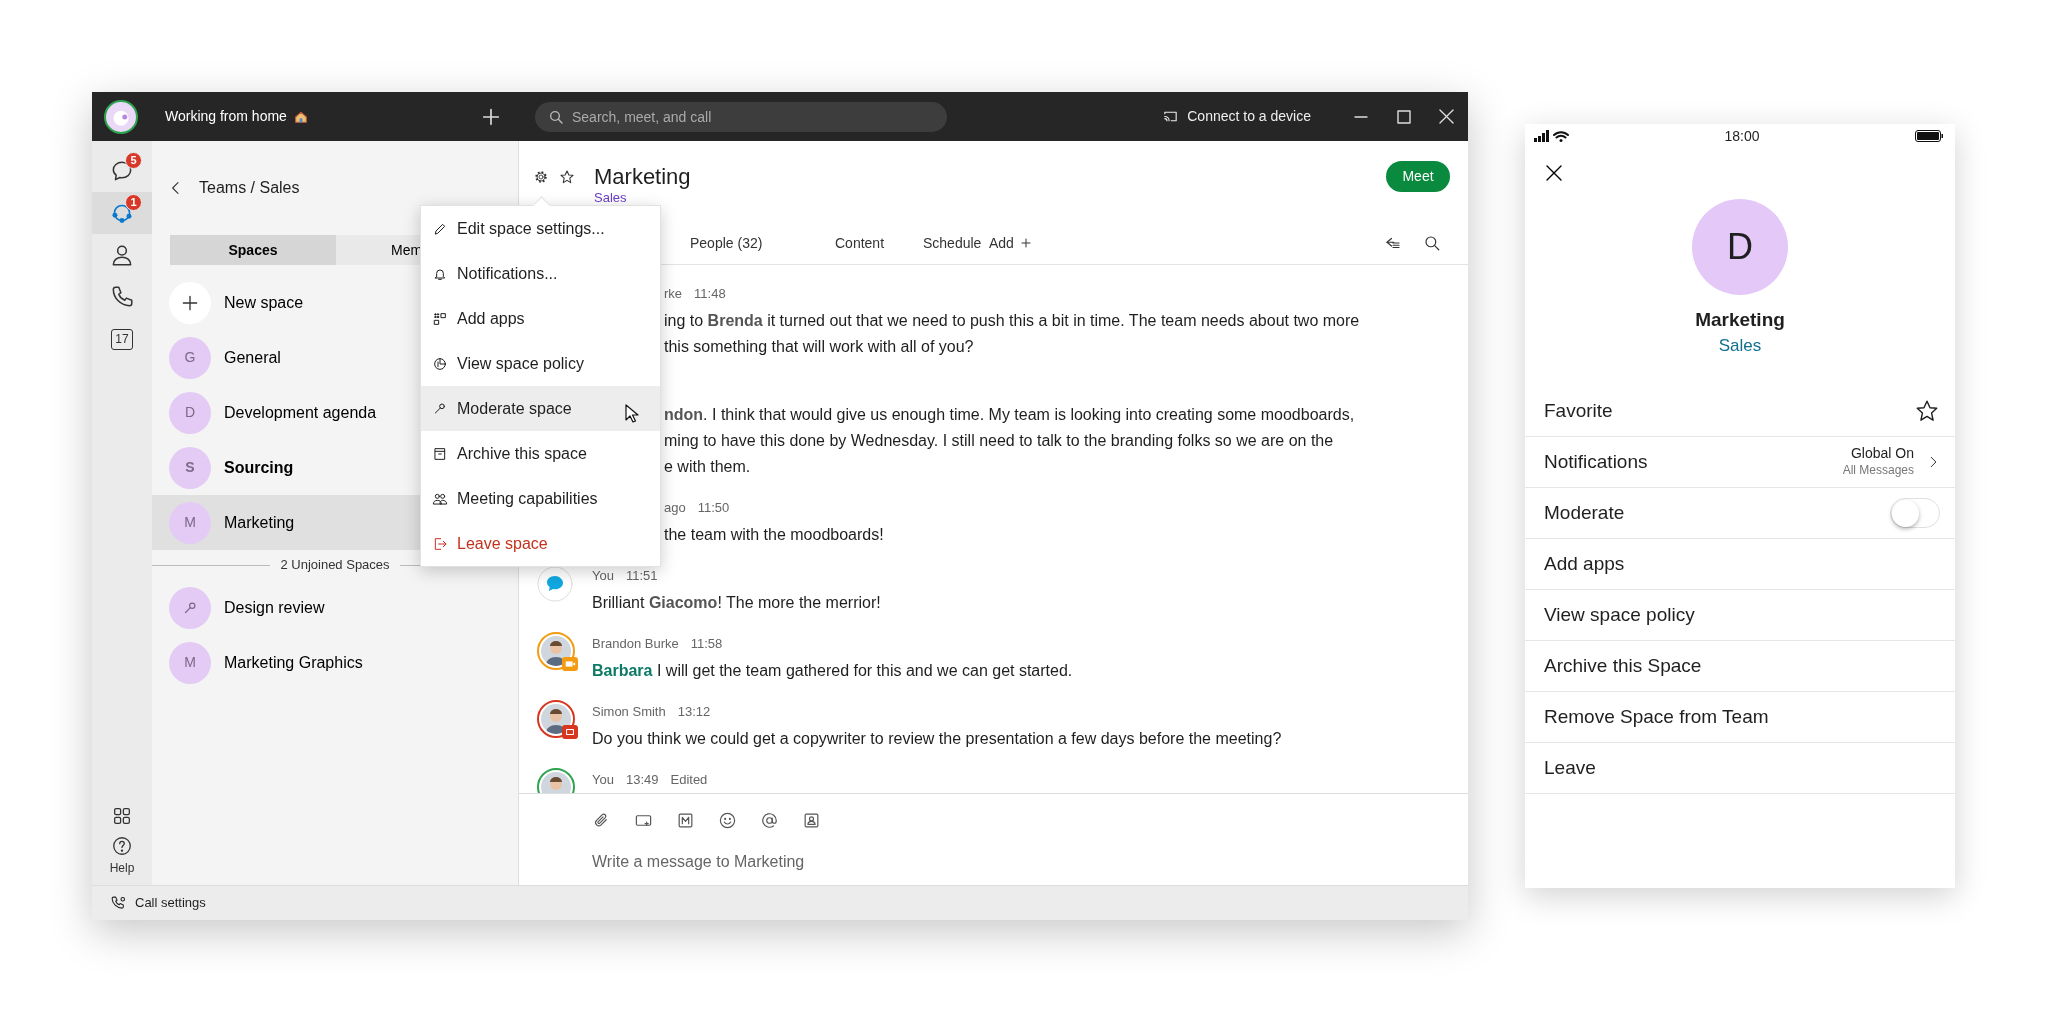  Describe the element at coordinates (736, 603) in the screenshot. I see `message-text: Brilliant Giacomo! The more the merrior!` at that location.